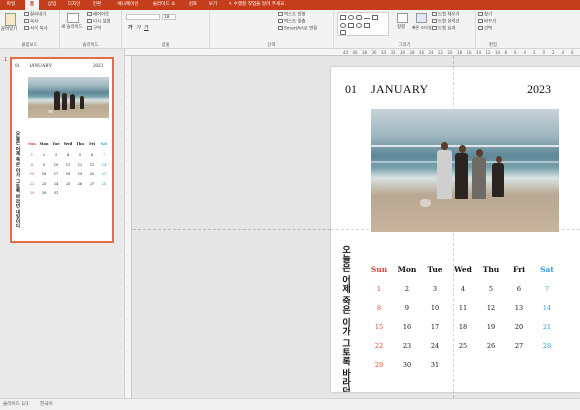  What do you see at coordinates (292, 15) in the screenshot?
I see `text-direction-button: 텍스트 방향` at bounding box center [292, 15].